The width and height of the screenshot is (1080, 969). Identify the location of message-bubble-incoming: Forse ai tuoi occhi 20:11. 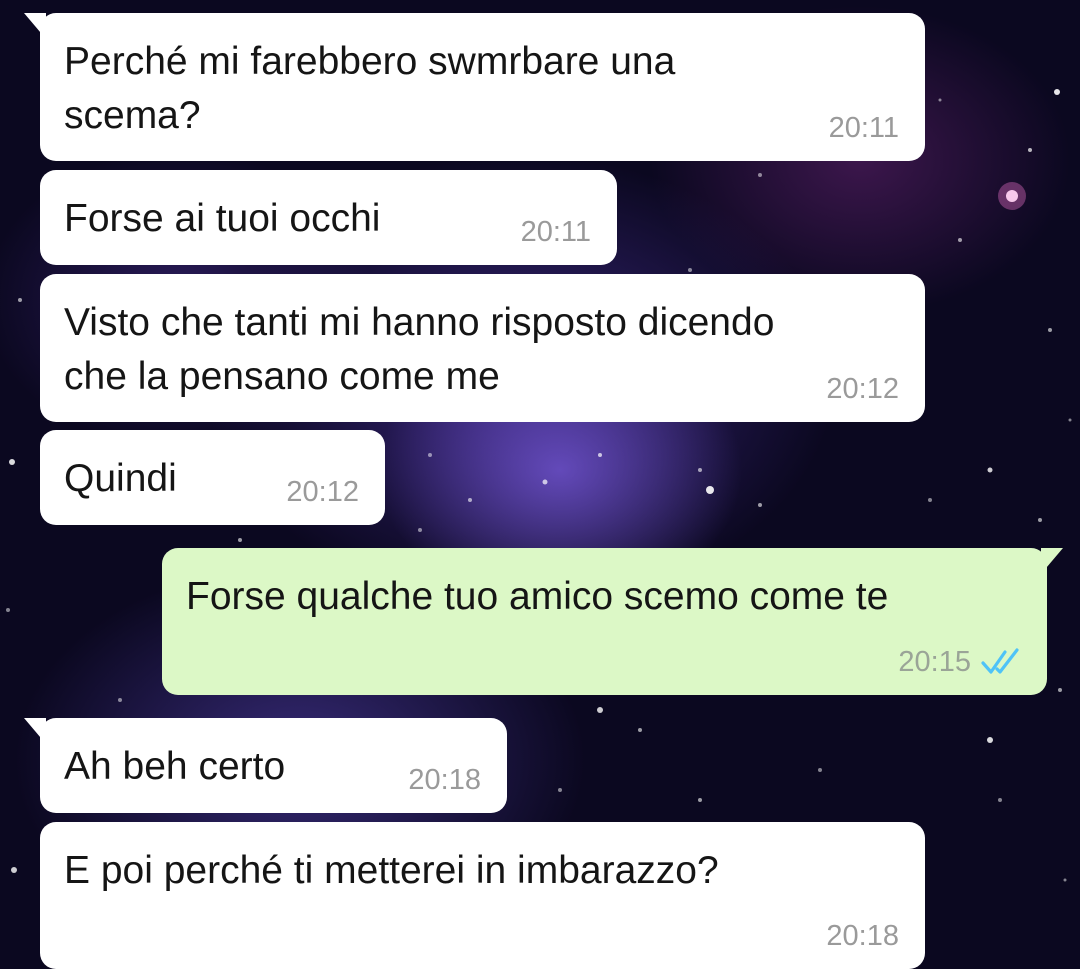
(328, 217).